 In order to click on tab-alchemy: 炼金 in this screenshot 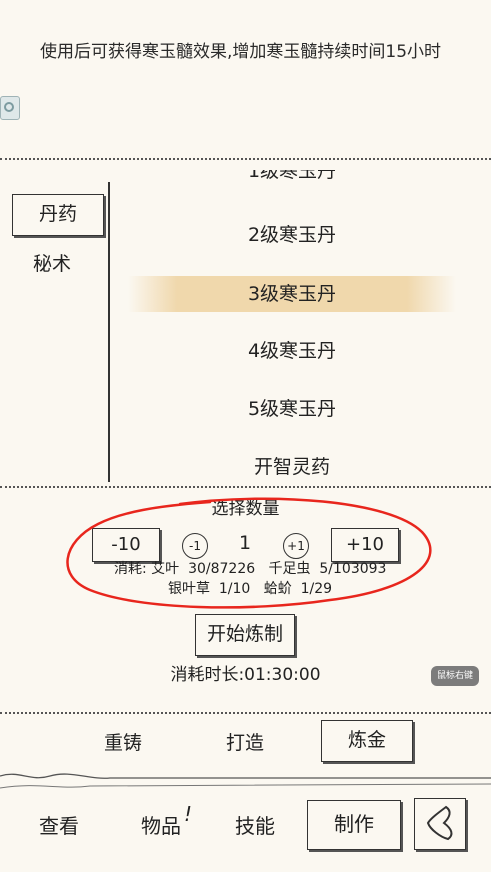, I will do `click(367, 741)`.